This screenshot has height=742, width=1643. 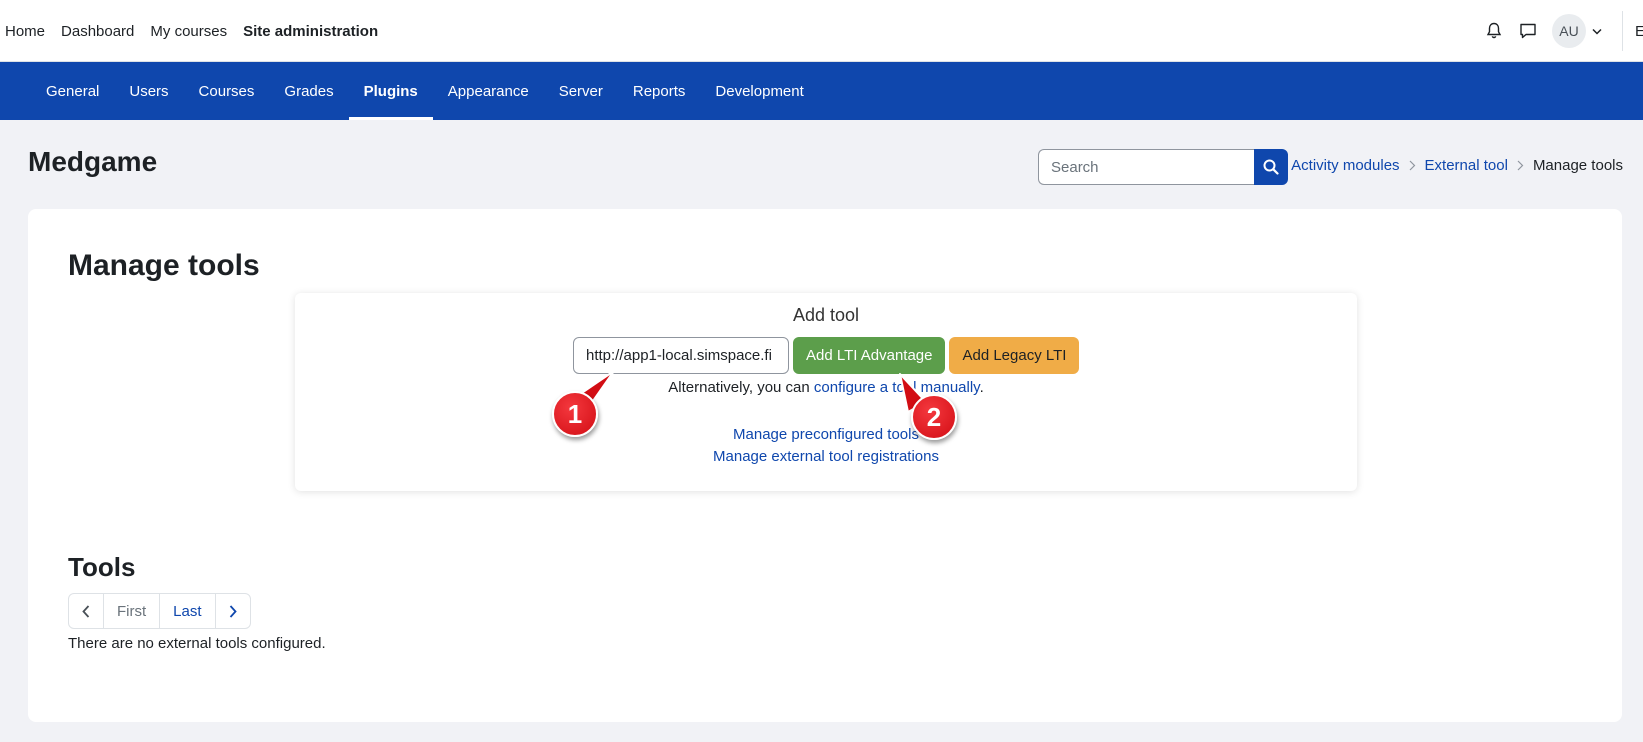 What do you see at coordinates (93, 161) in the screenshot?
I see `site-name-heading: Medgame` at bounding box center [93, 161].